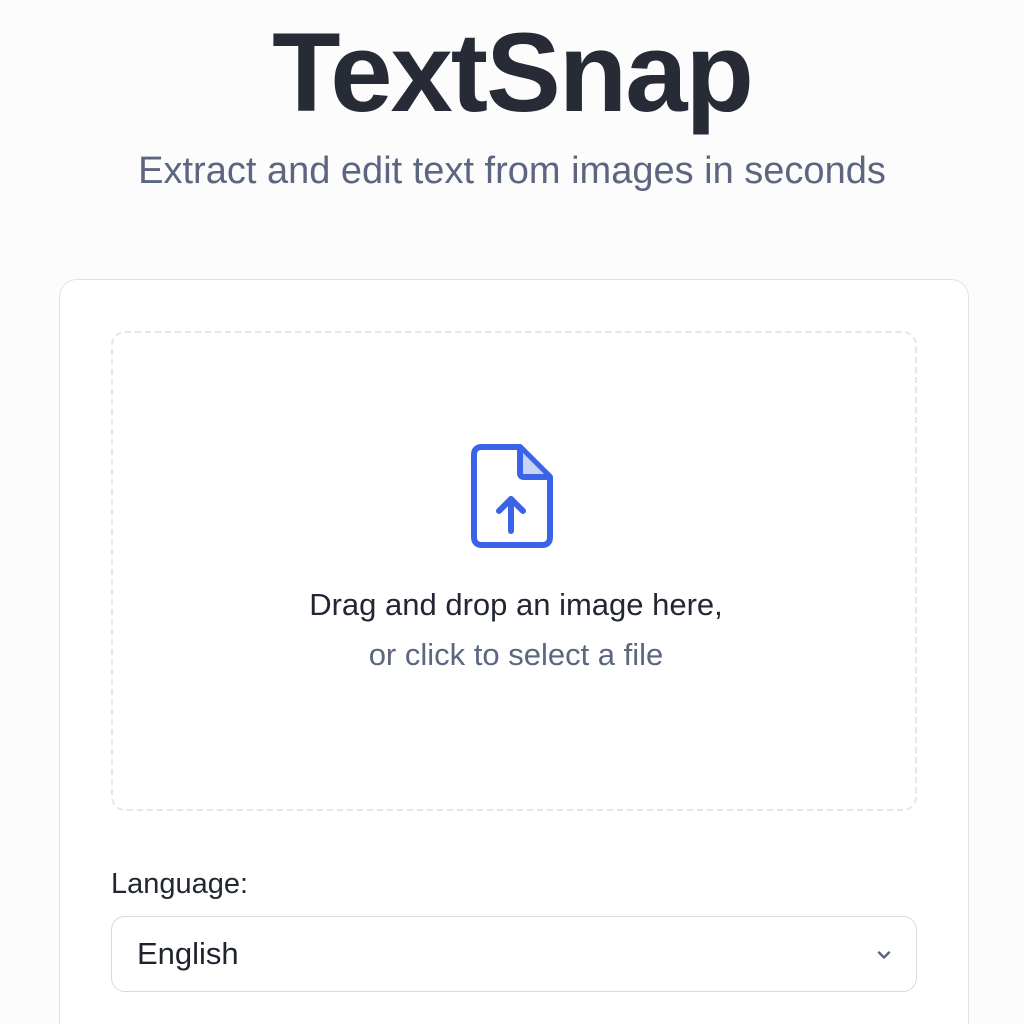  What do you see at coordinates (884, 955) in the screenshot?
I see `chevron-down-icon` at bounding box center [884, 955].